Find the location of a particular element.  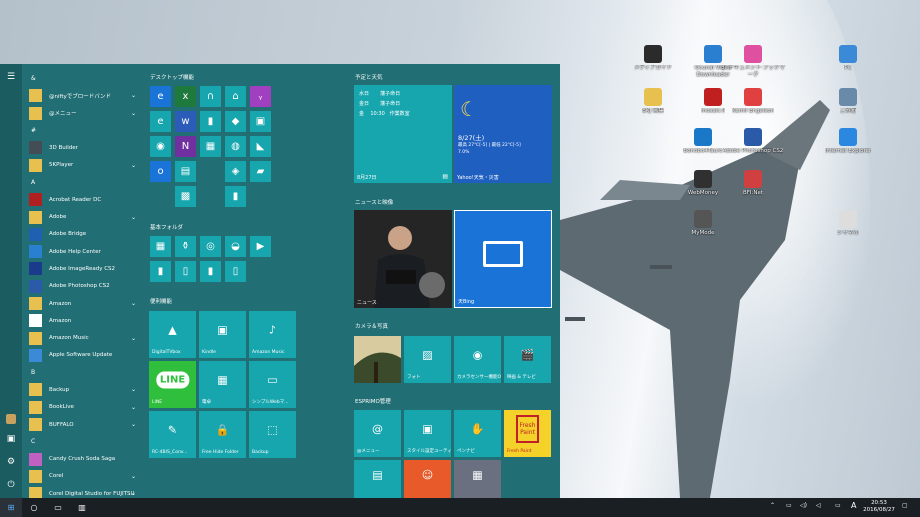

power-icon: ⏻ is located at coordinates (11, 485).